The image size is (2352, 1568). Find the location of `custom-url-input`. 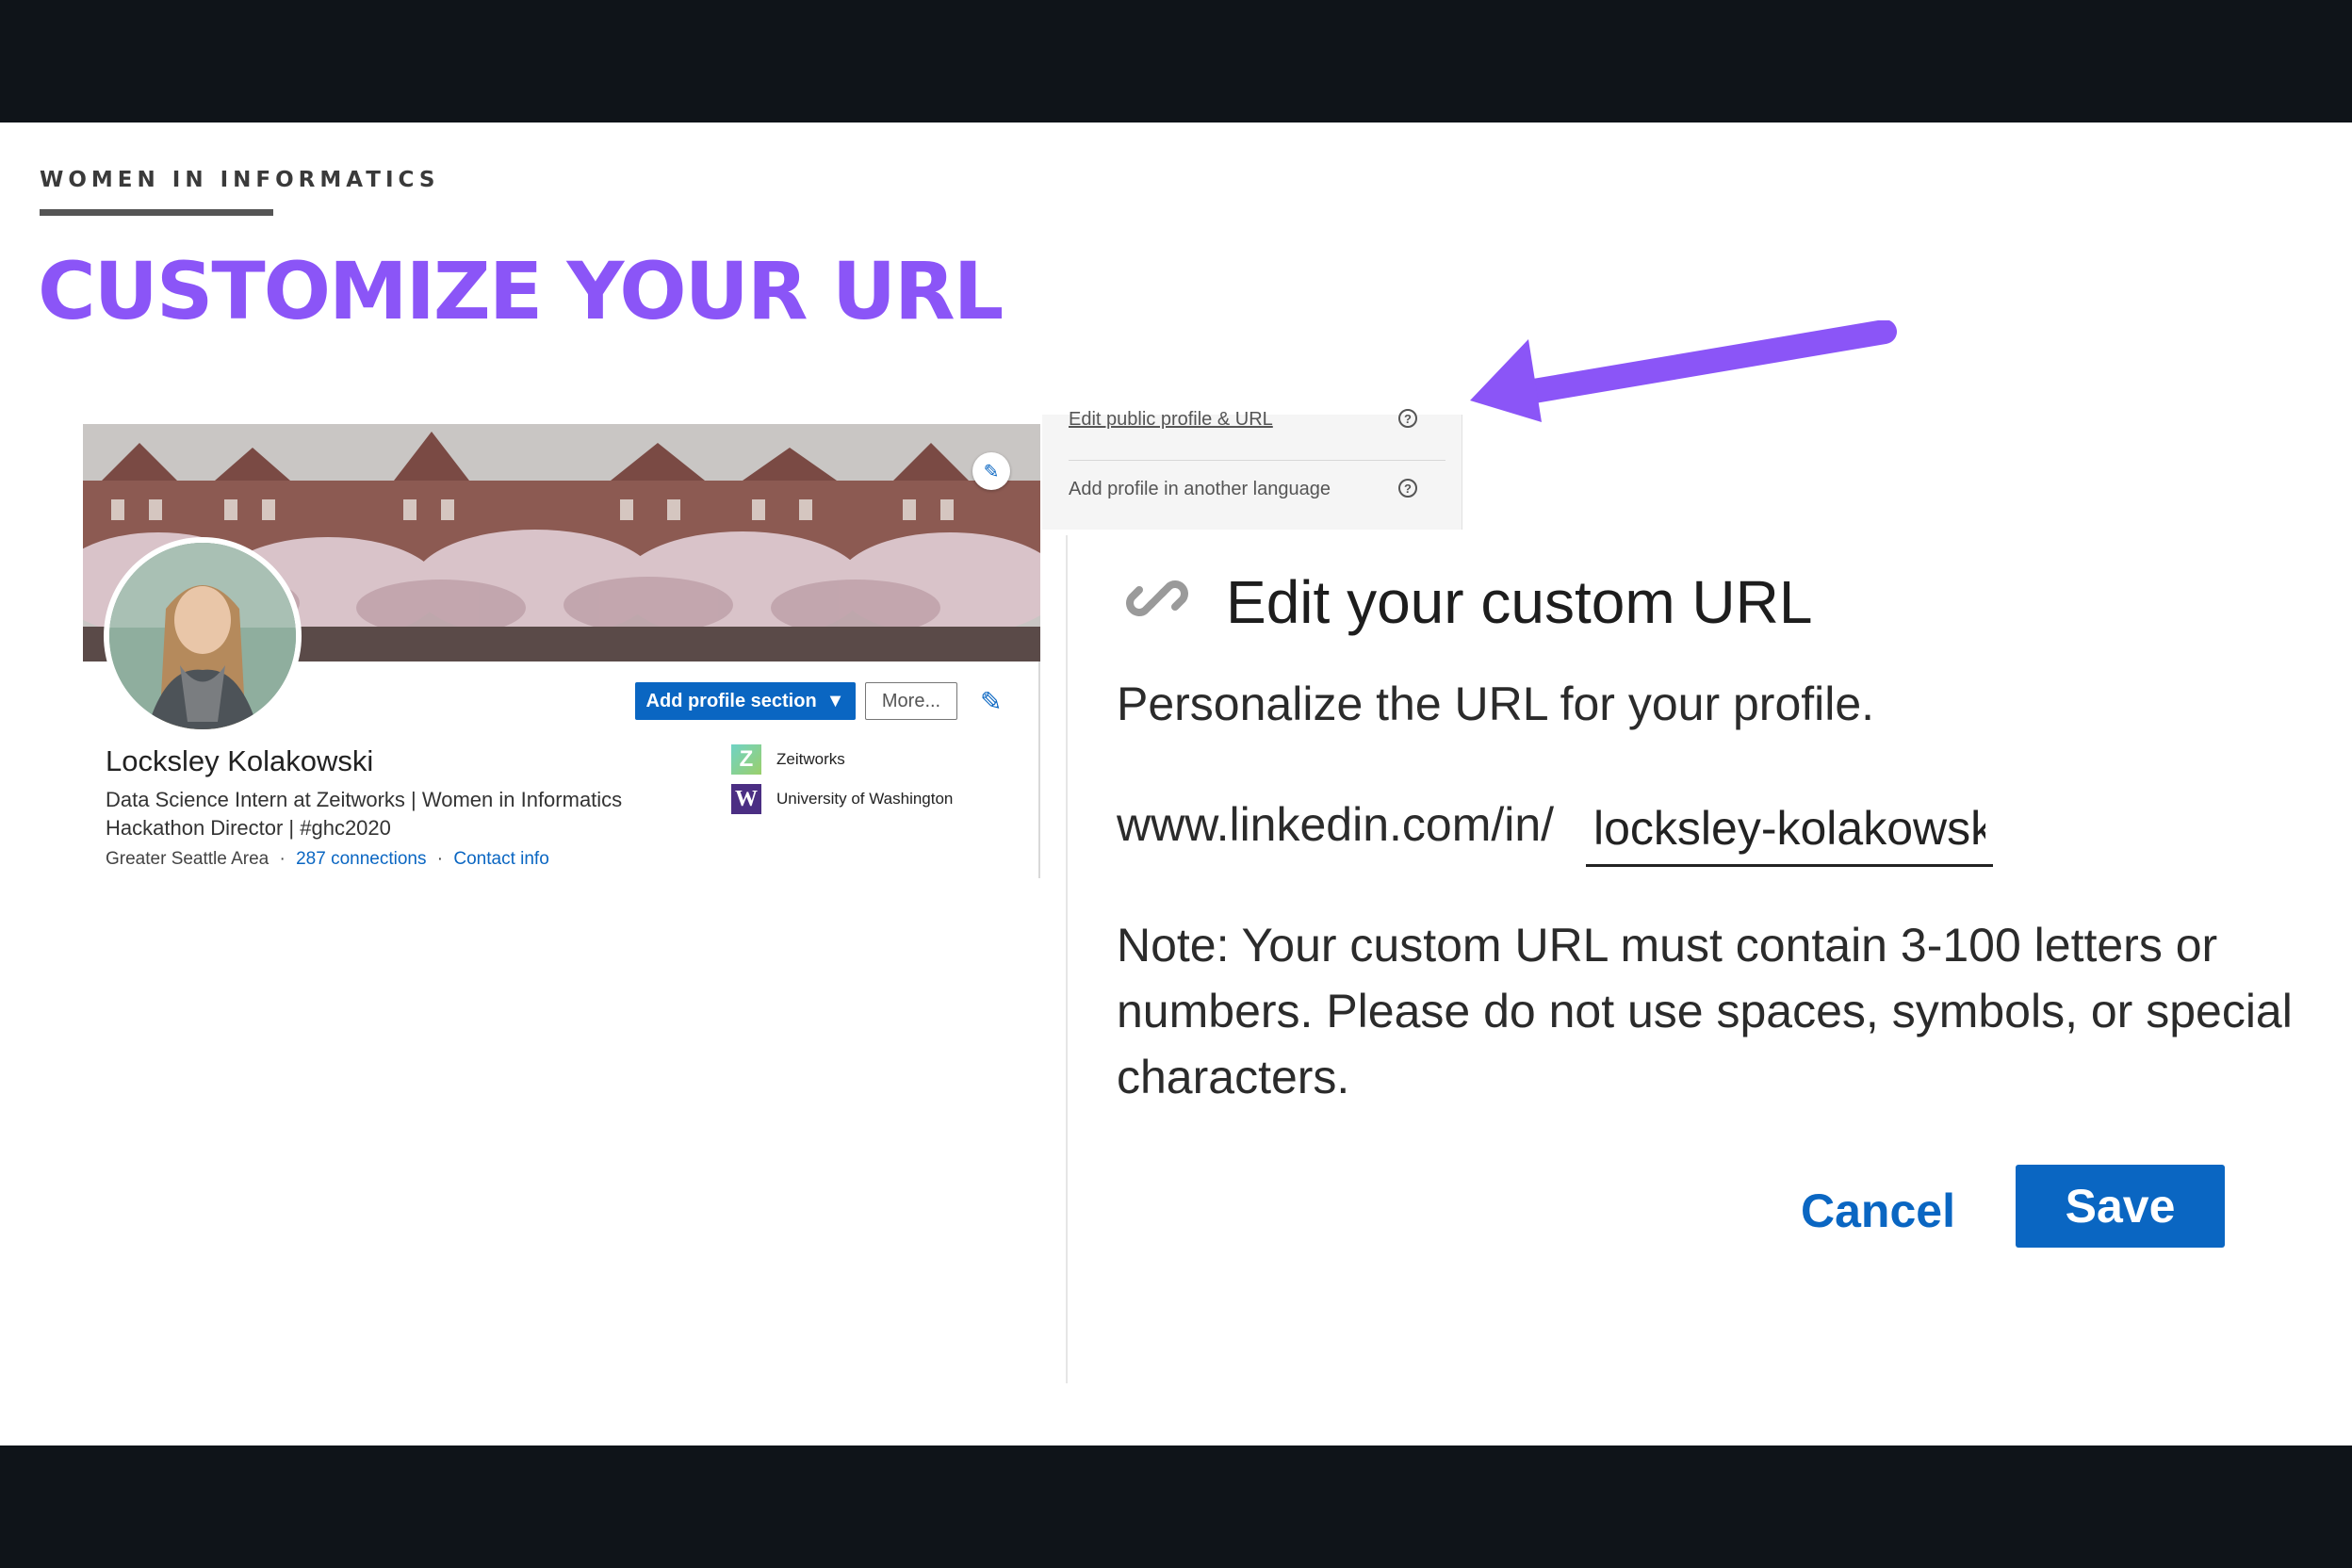

custom-url-input is located at coordinates (1790, 829).